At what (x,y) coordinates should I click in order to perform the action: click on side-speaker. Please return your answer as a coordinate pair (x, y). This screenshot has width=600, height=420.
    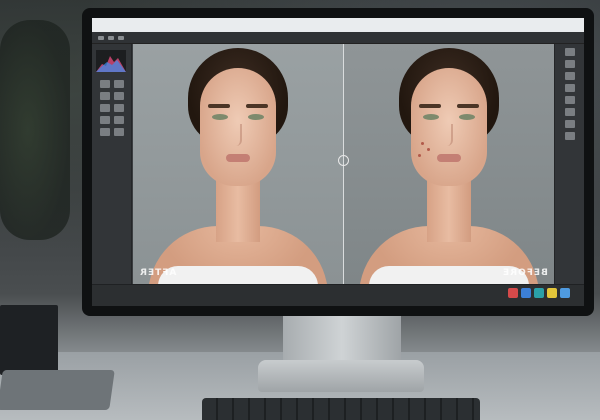
    Looking at the image, I should click on (29, 340).